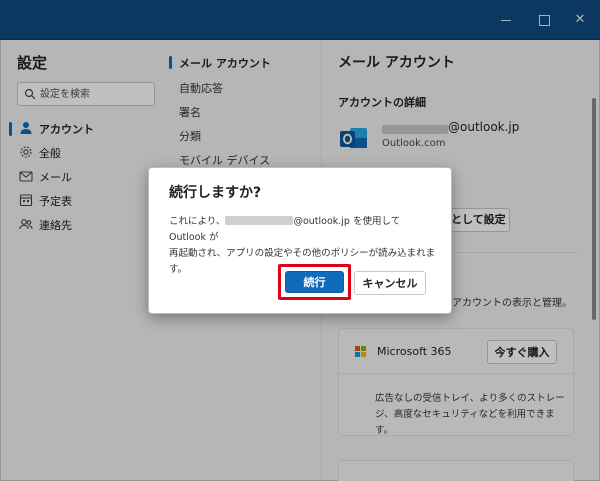 This screenshot has width=600, height=481. What do you see at coordinates (390, 283) in the screenshot?
I see `cancel-button: キャンセル` at bounding box center [390, 283].